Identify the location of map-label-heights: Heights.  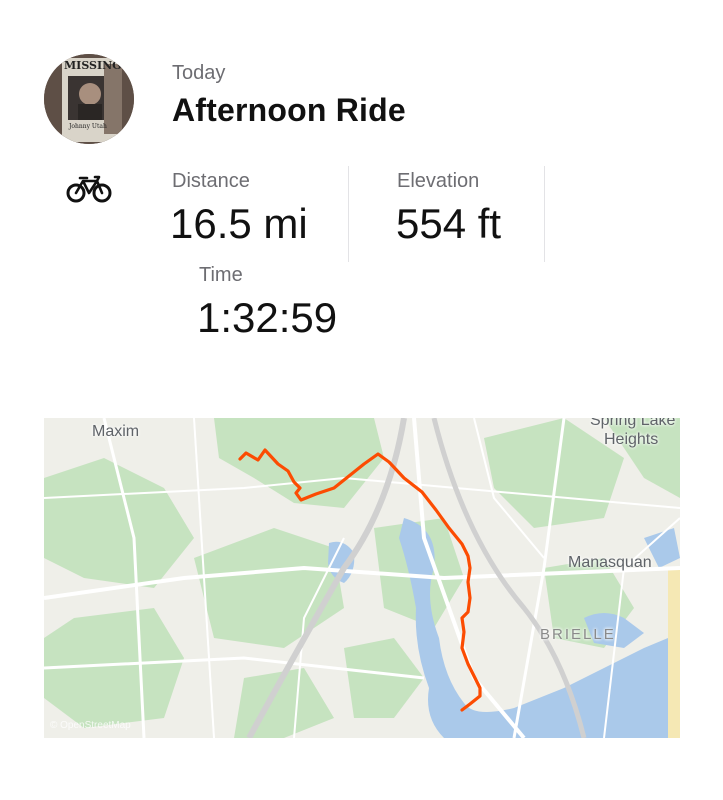
(631, 439).